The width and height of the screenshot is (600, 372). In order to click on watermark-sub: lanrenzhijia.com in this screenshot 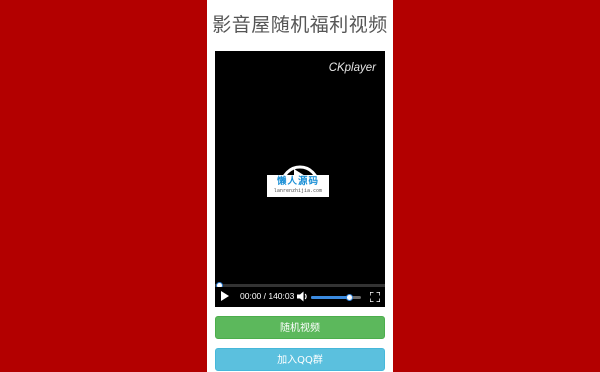, I will do `click(298, 191)`.